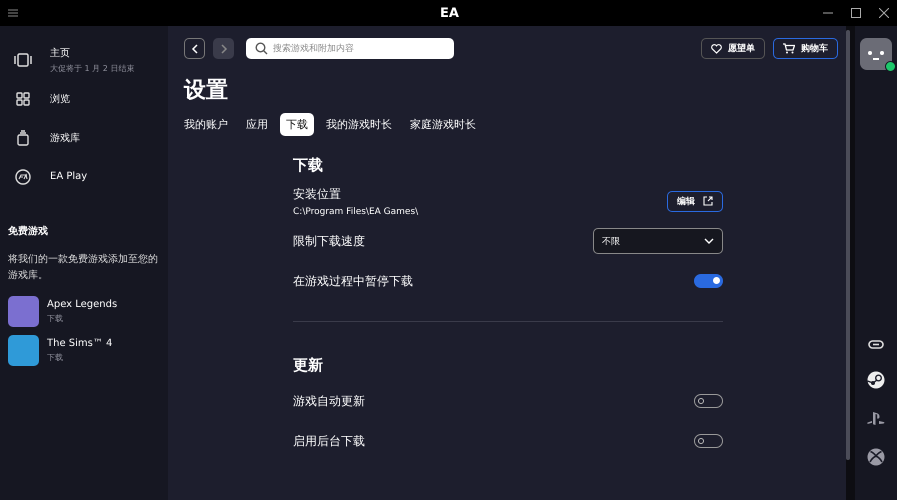  I want to click on promo-text: 大促将于 1 月 2 日结束, so click(92, 68).